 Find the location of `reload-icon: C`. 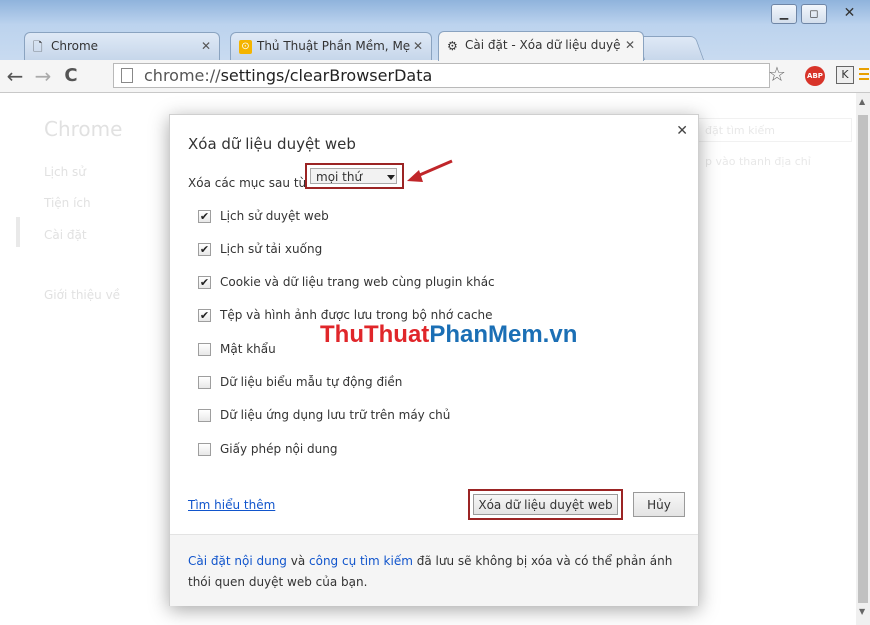

reload-icon: C is located at coordinates (71, 76).